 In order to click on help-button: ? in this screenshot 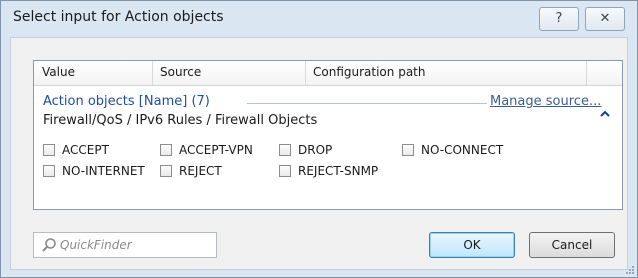, I will do `click(559, 19)`.